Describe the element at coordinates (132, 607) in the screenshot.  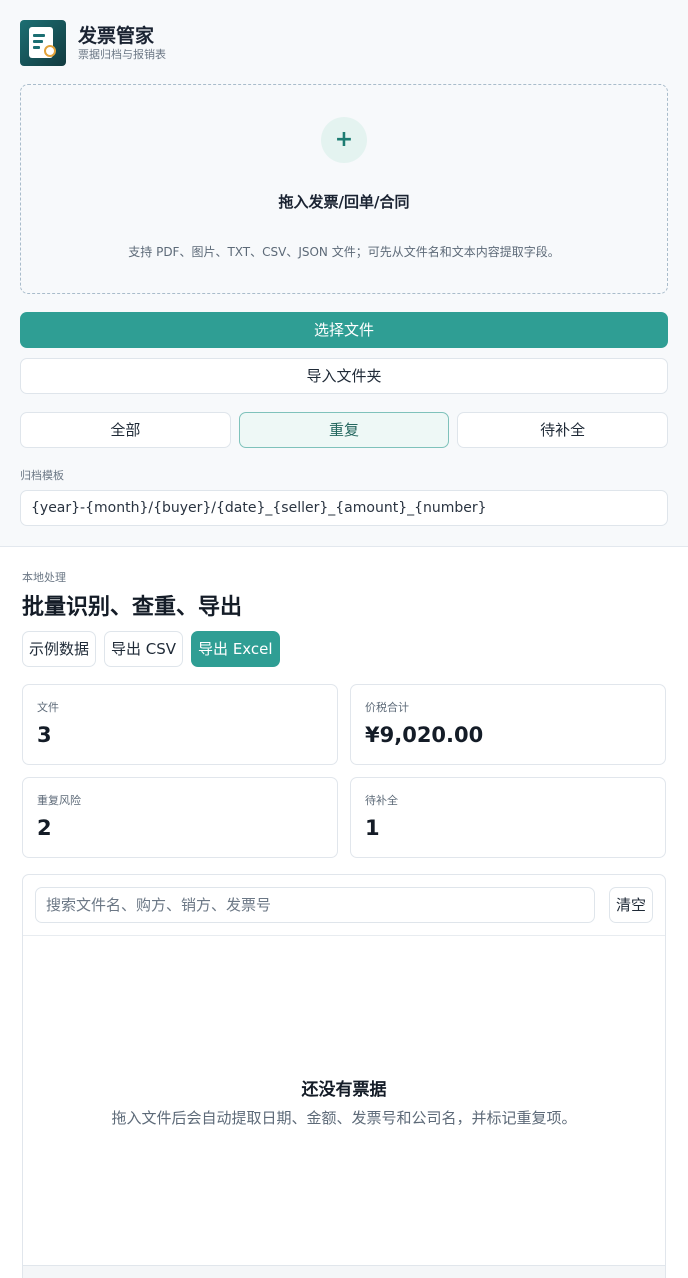
I see `page-title: 批量识别、查重、导出` at that location.